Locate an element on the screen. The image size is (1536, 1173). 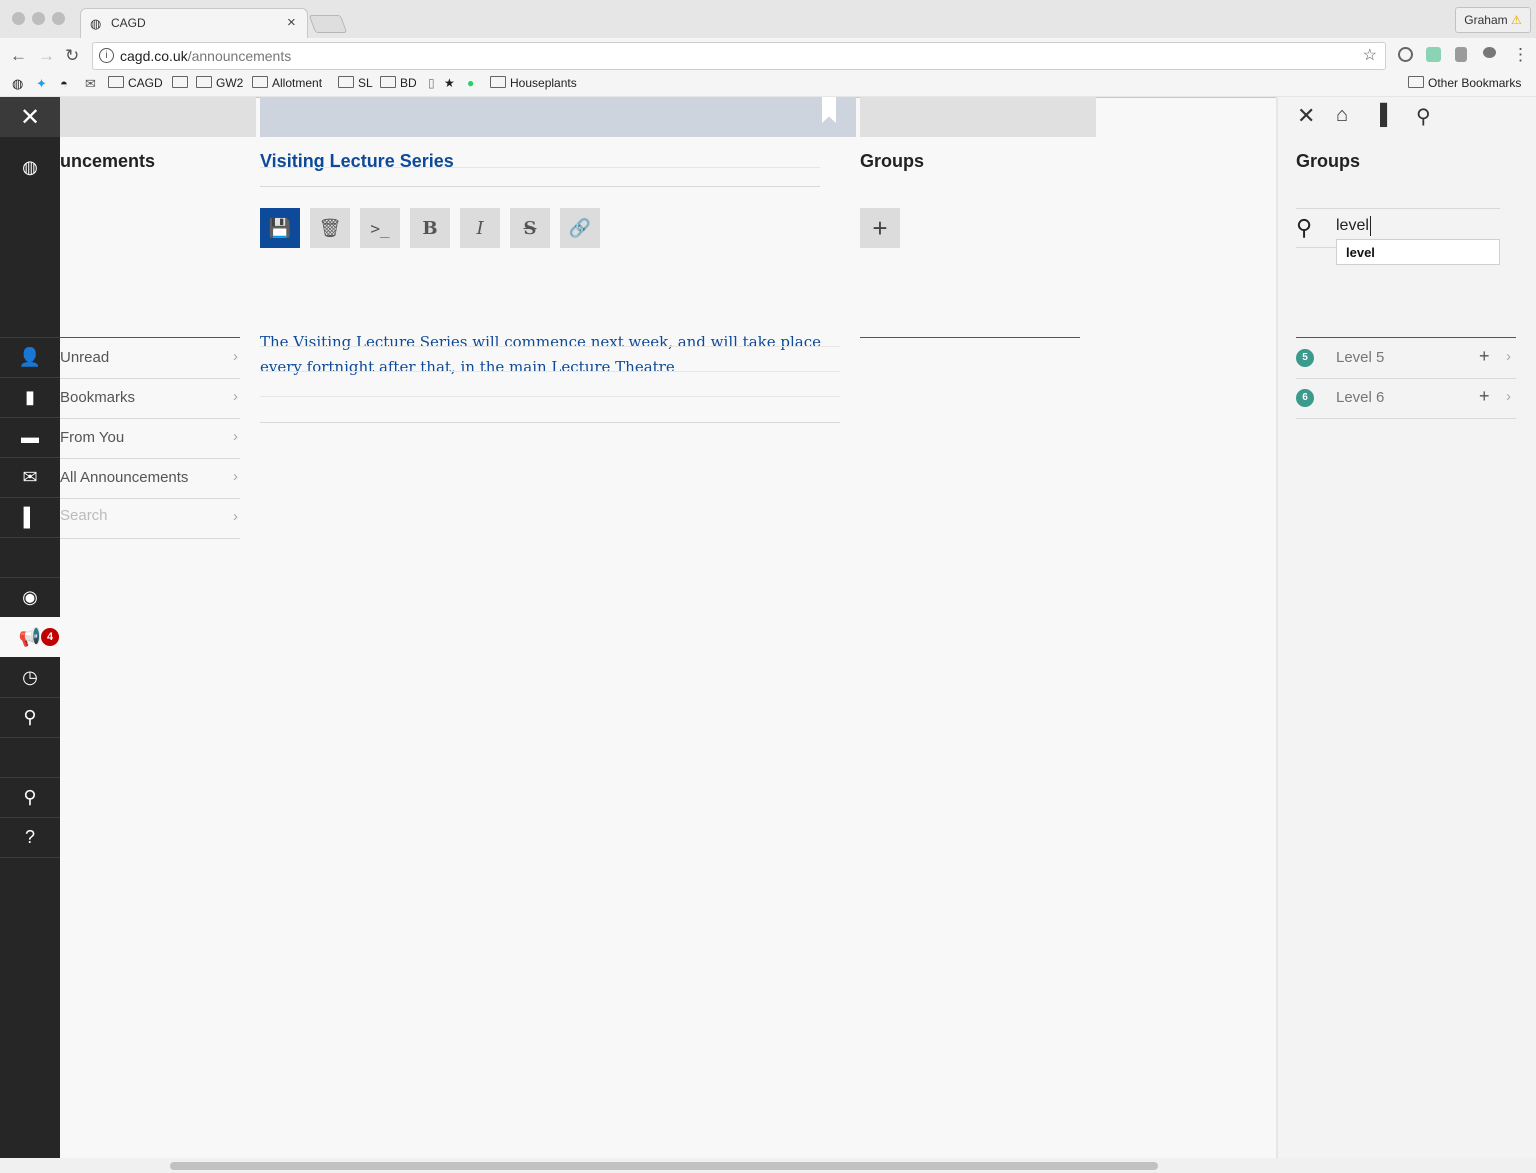
warning-icon: ⚠ is located at coordinates (1516, 20).